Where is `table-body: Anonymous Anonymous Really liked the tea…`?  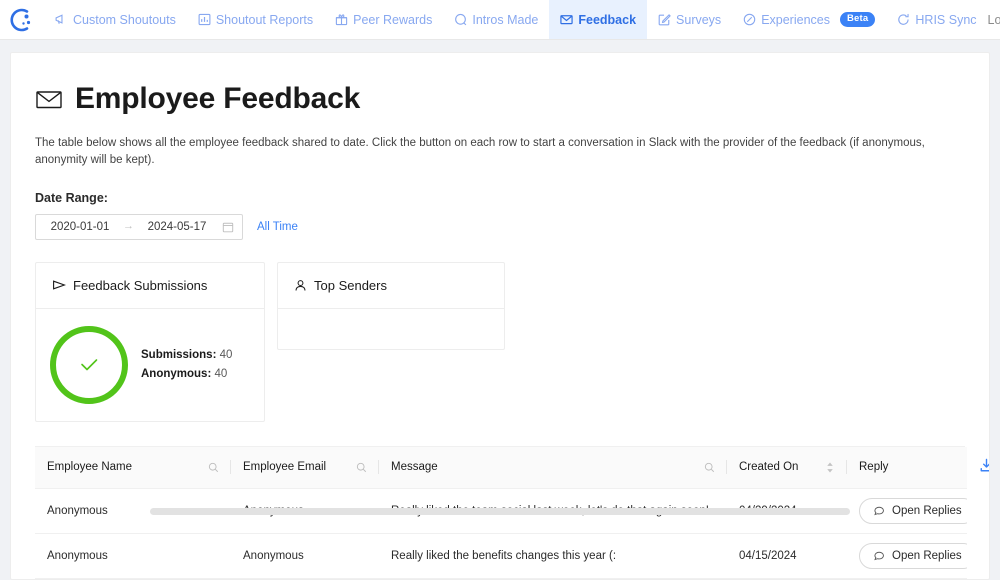 table-body: Anonymous Anonymous Really liked the tea… is located at coordinates (501, 534).